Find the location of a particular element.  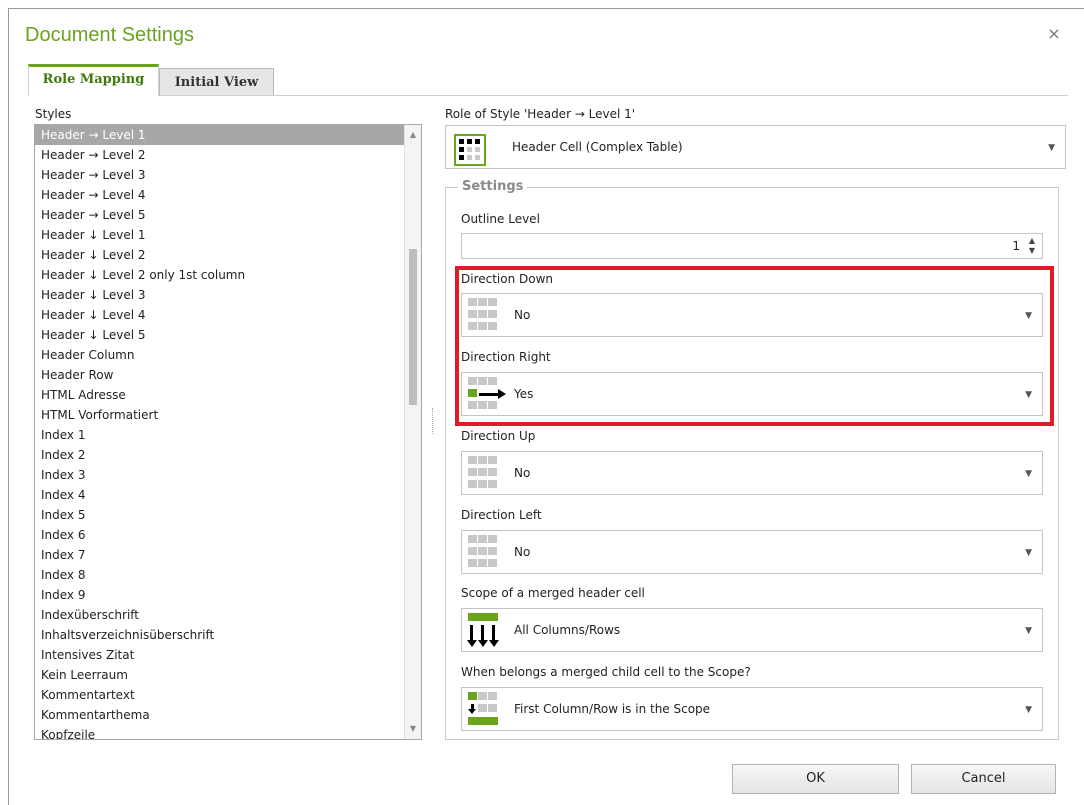

tab-role-mapping: Role Mapping is located at coordinates (93, 80).